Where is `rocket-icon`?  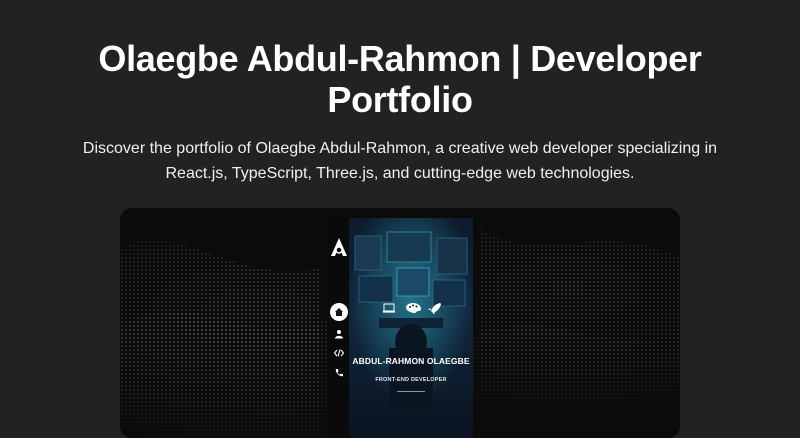 rocket-icon is located at coordinates (434, 308).